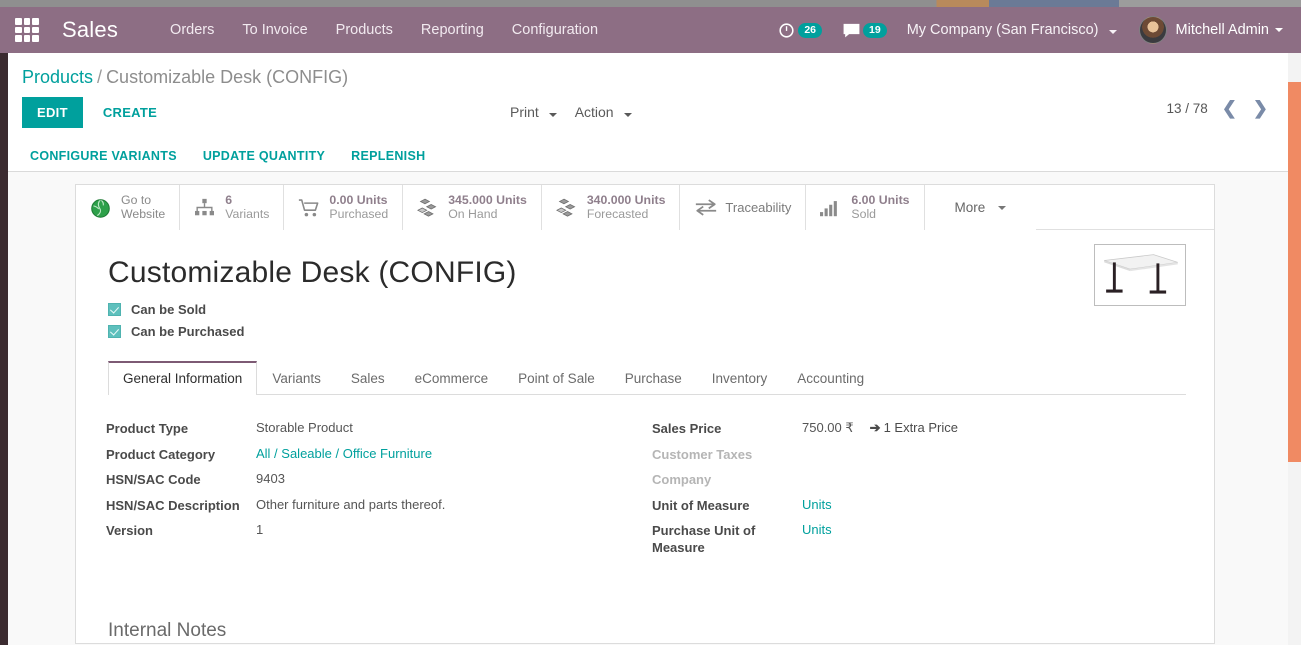  I want to click on field-sales-price: Sales Price 750.00 ₹ ➔ 1 Extra Price, so click(919, 429).